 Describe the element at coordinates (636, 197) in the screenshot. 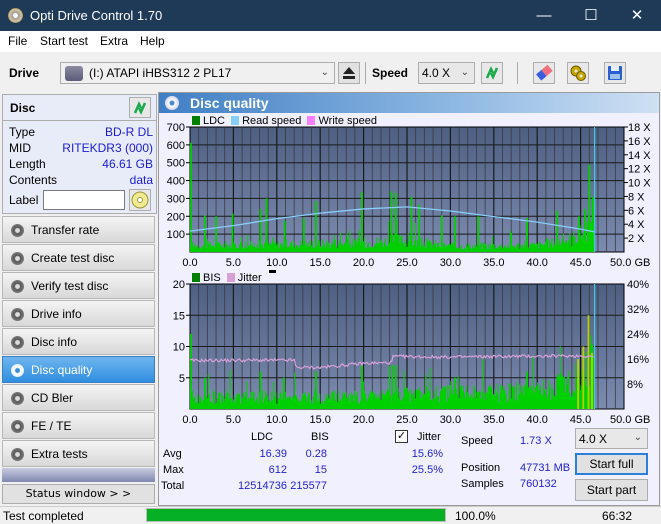

I see `y2-tick-label: 8 X` at that location.